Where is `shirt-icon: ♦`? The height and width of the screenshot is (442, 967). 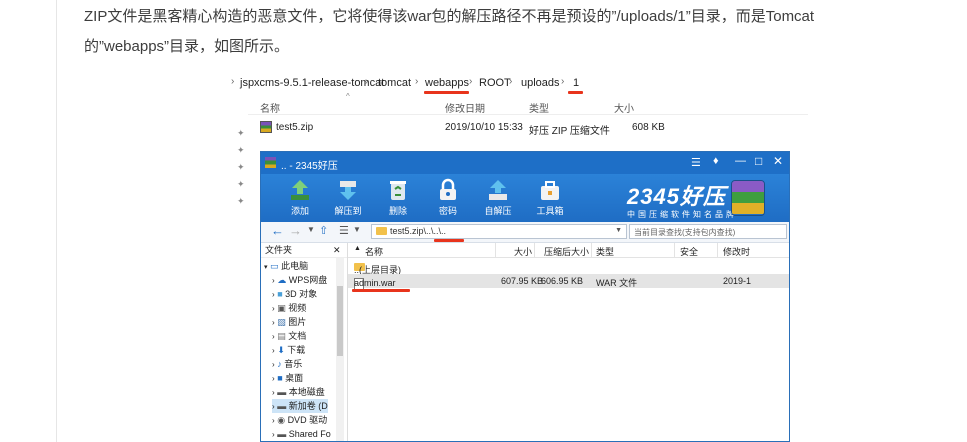
shirt-icon: ♦ is located at coordinates (716, 161).